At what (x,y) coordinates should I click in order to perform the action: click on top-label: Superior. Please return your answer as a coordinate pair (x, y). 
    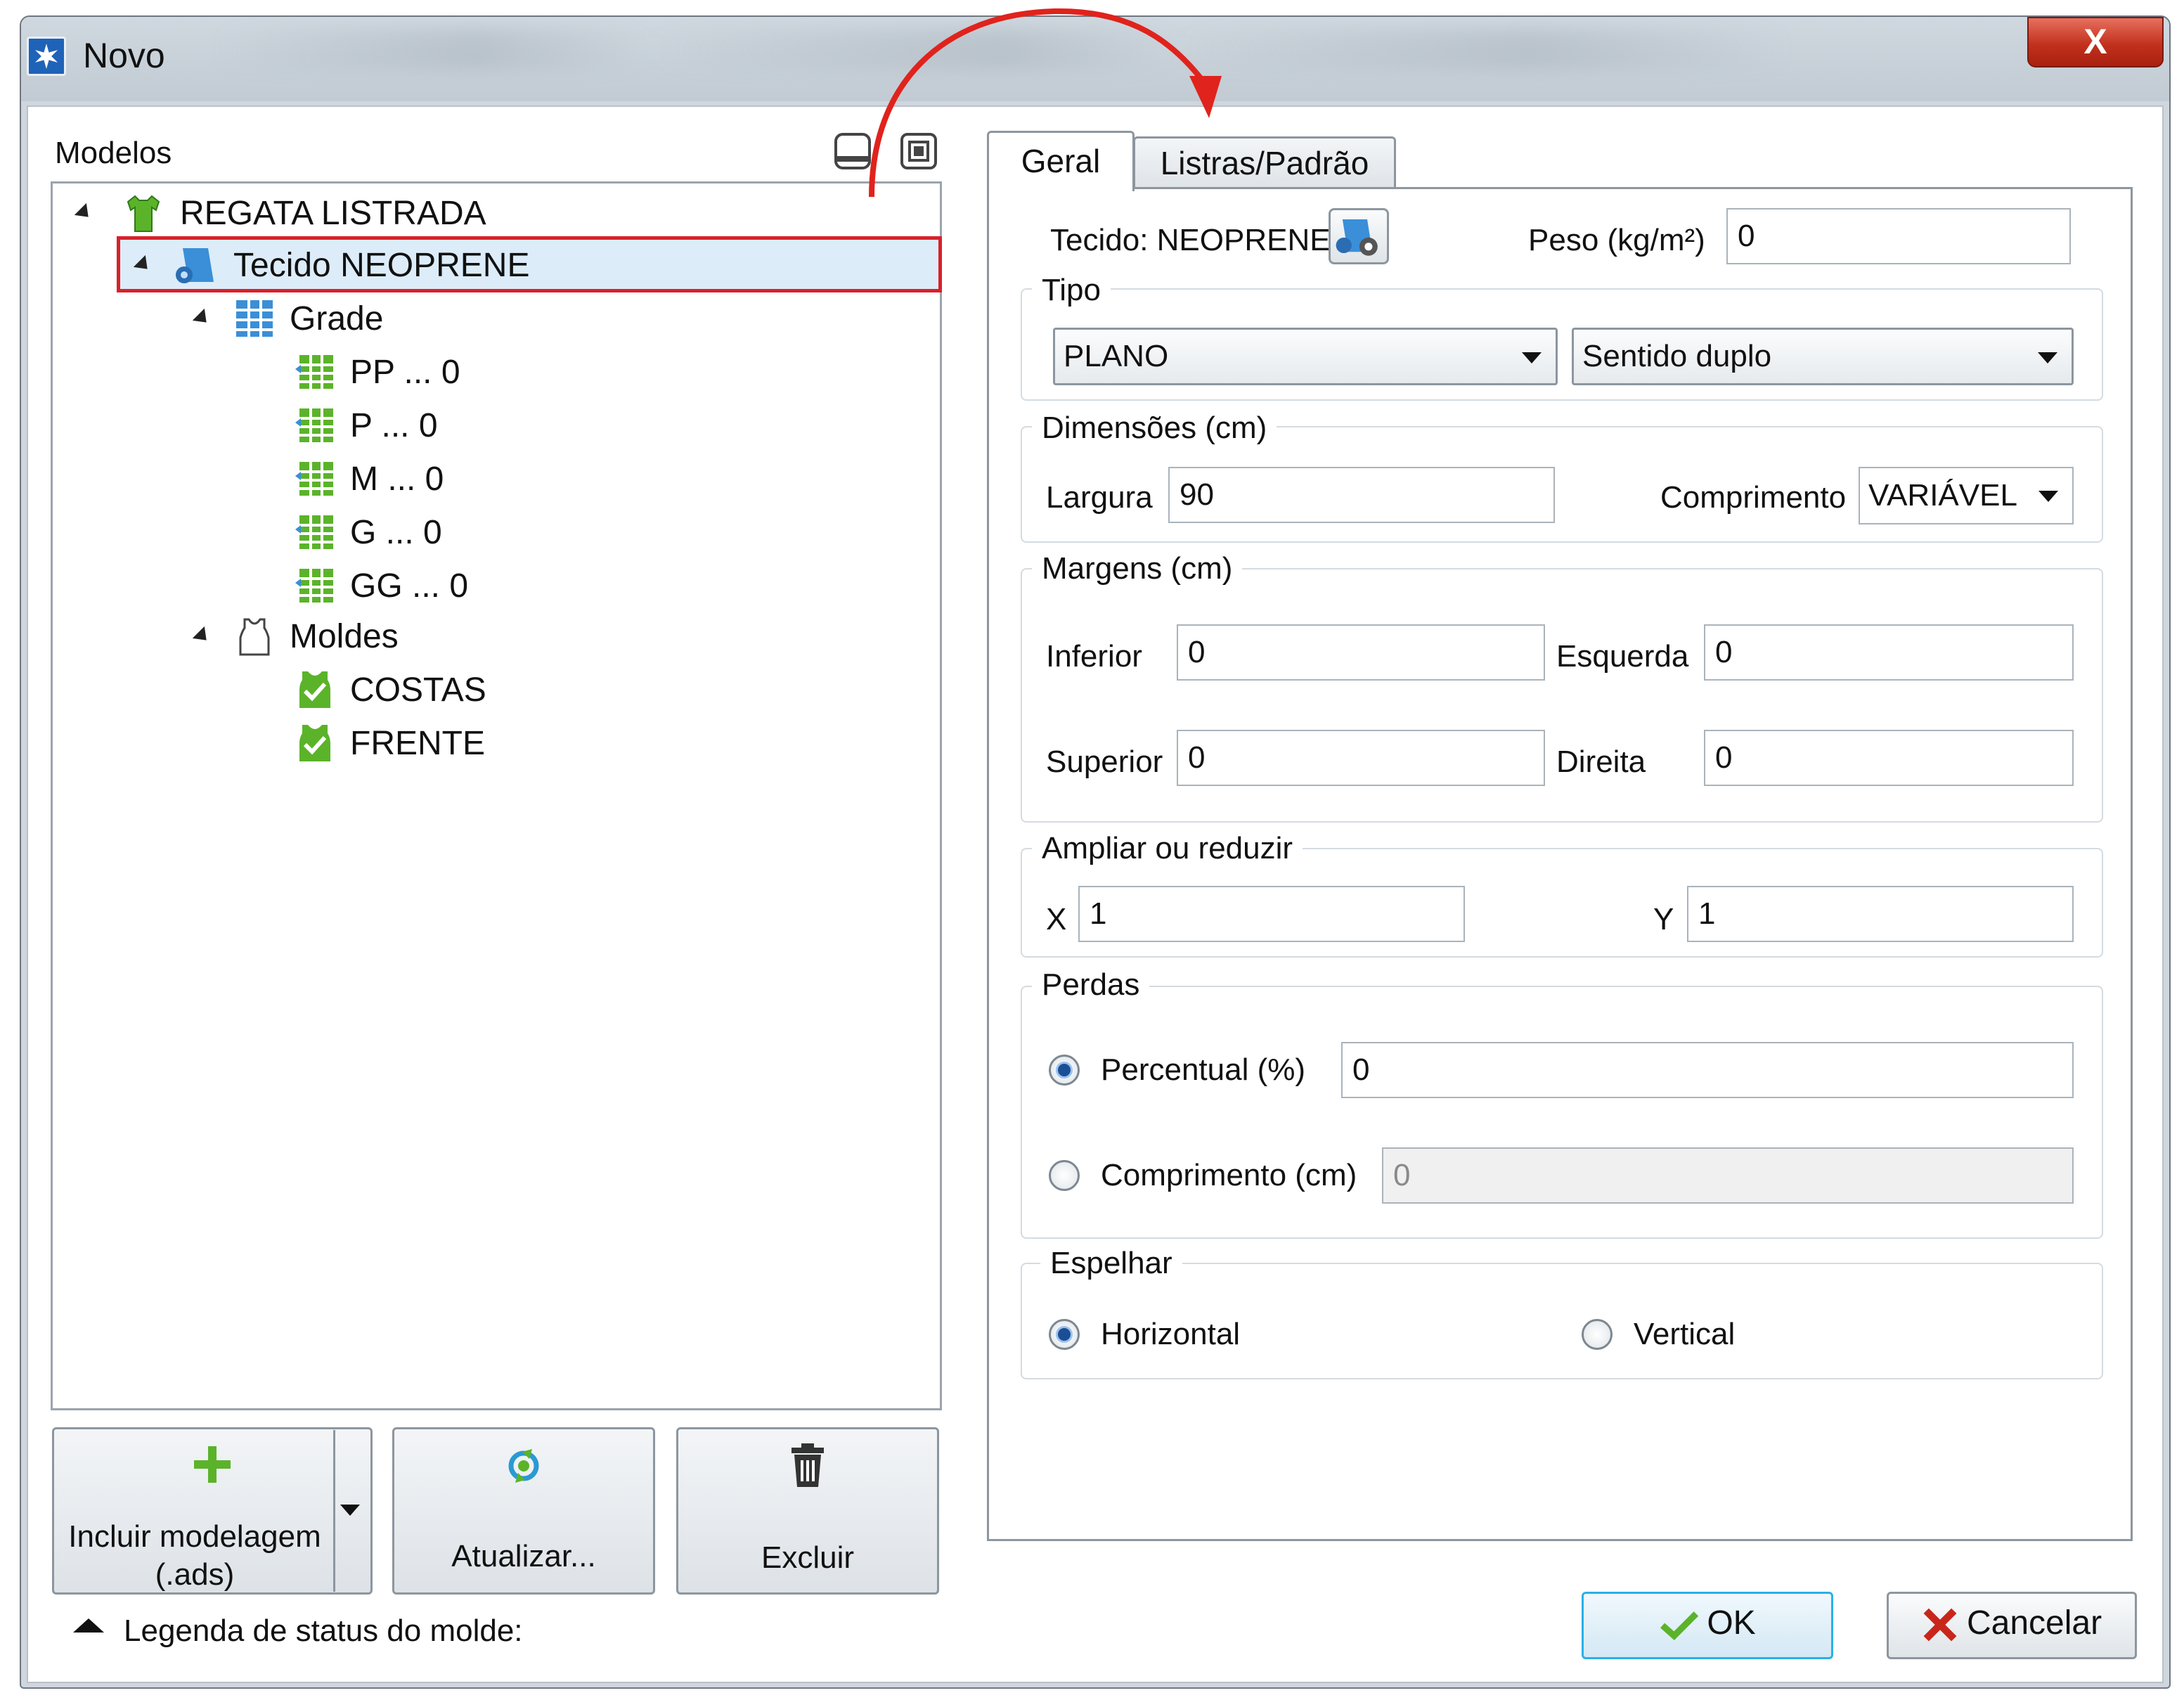
    Looking at the image, I should click on (1104, 762).